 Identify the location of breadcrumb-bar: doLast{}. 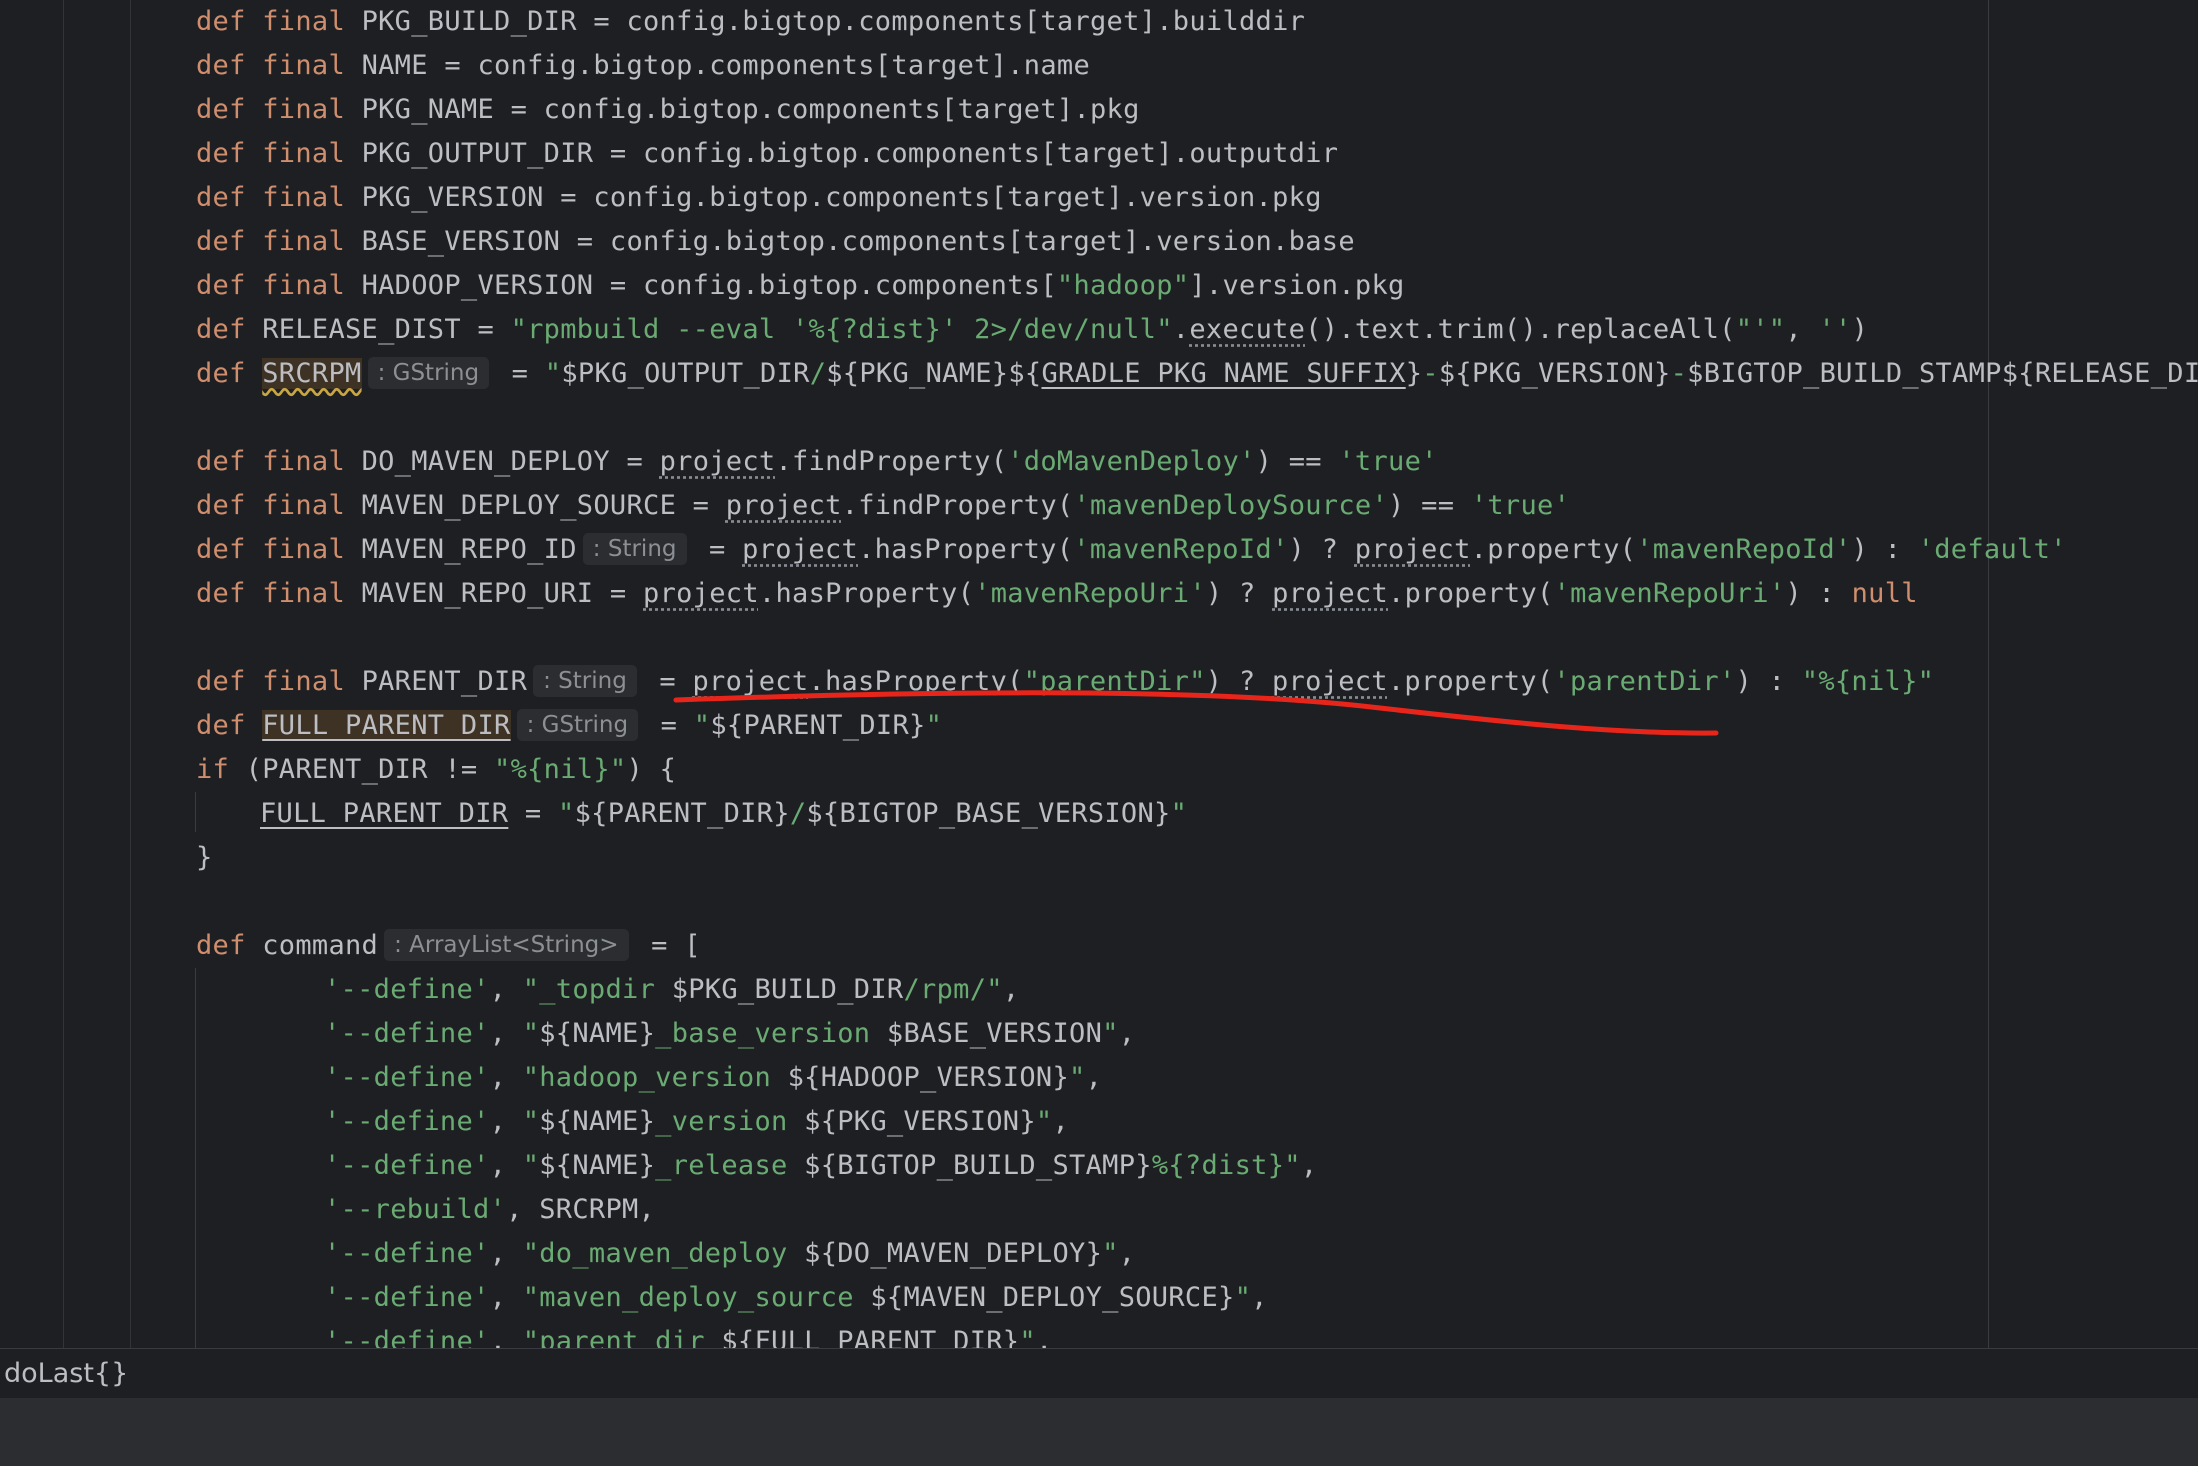
(1099, 1373).